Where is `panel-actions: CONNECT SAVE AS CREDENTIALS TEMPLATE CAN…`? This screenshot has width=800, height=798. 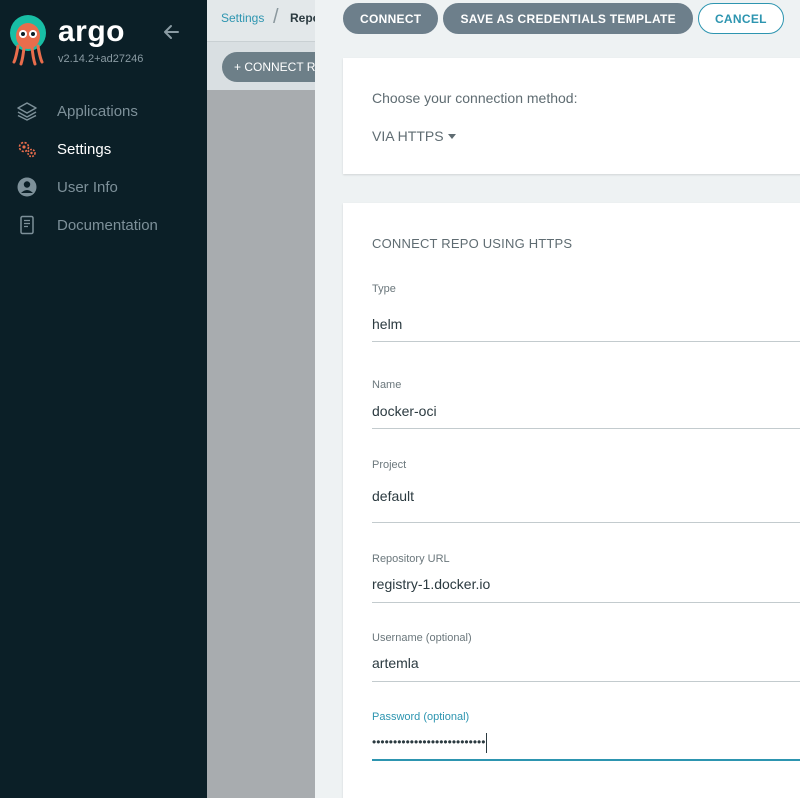 panel-actions: CONNECT SAVE AS CREDENTIALS TEMPLATE CAN… is located at coordinates (563, 18).